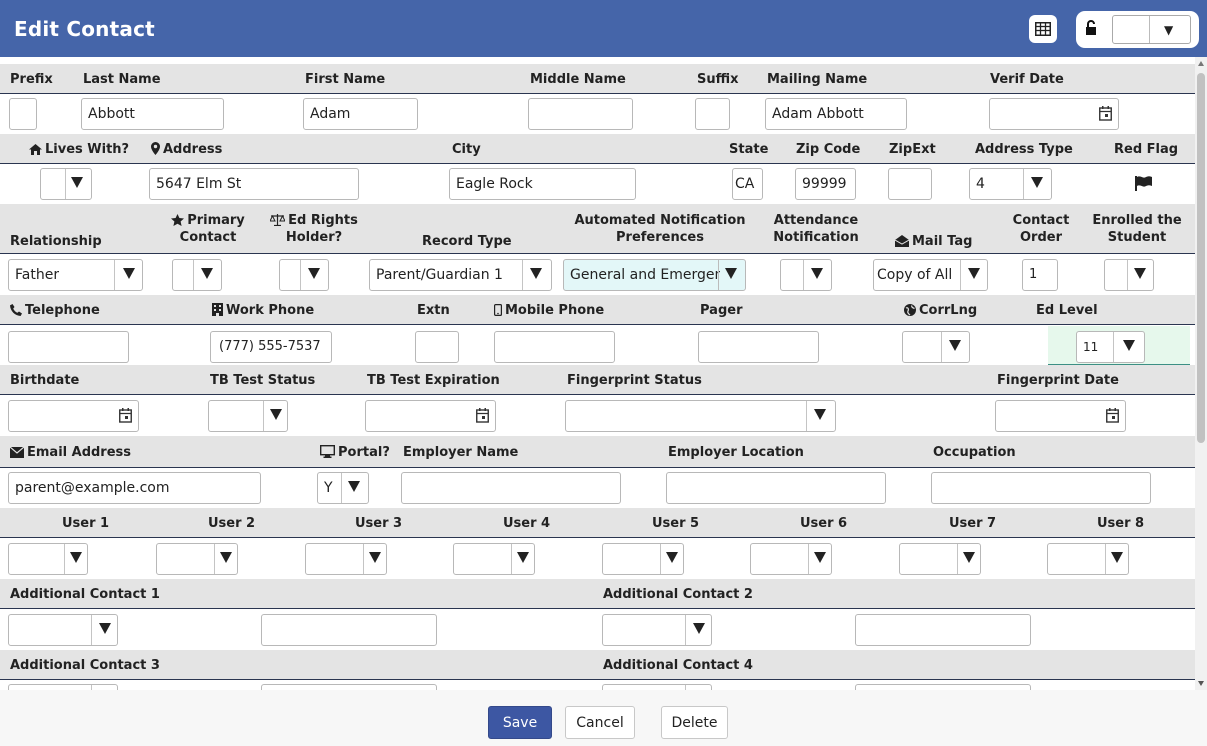 The image size is (1207, 746). Describe the element at coordinates (645, 275) in the screenshot. I see `auto-notif-value: General and Emergency` at that location.